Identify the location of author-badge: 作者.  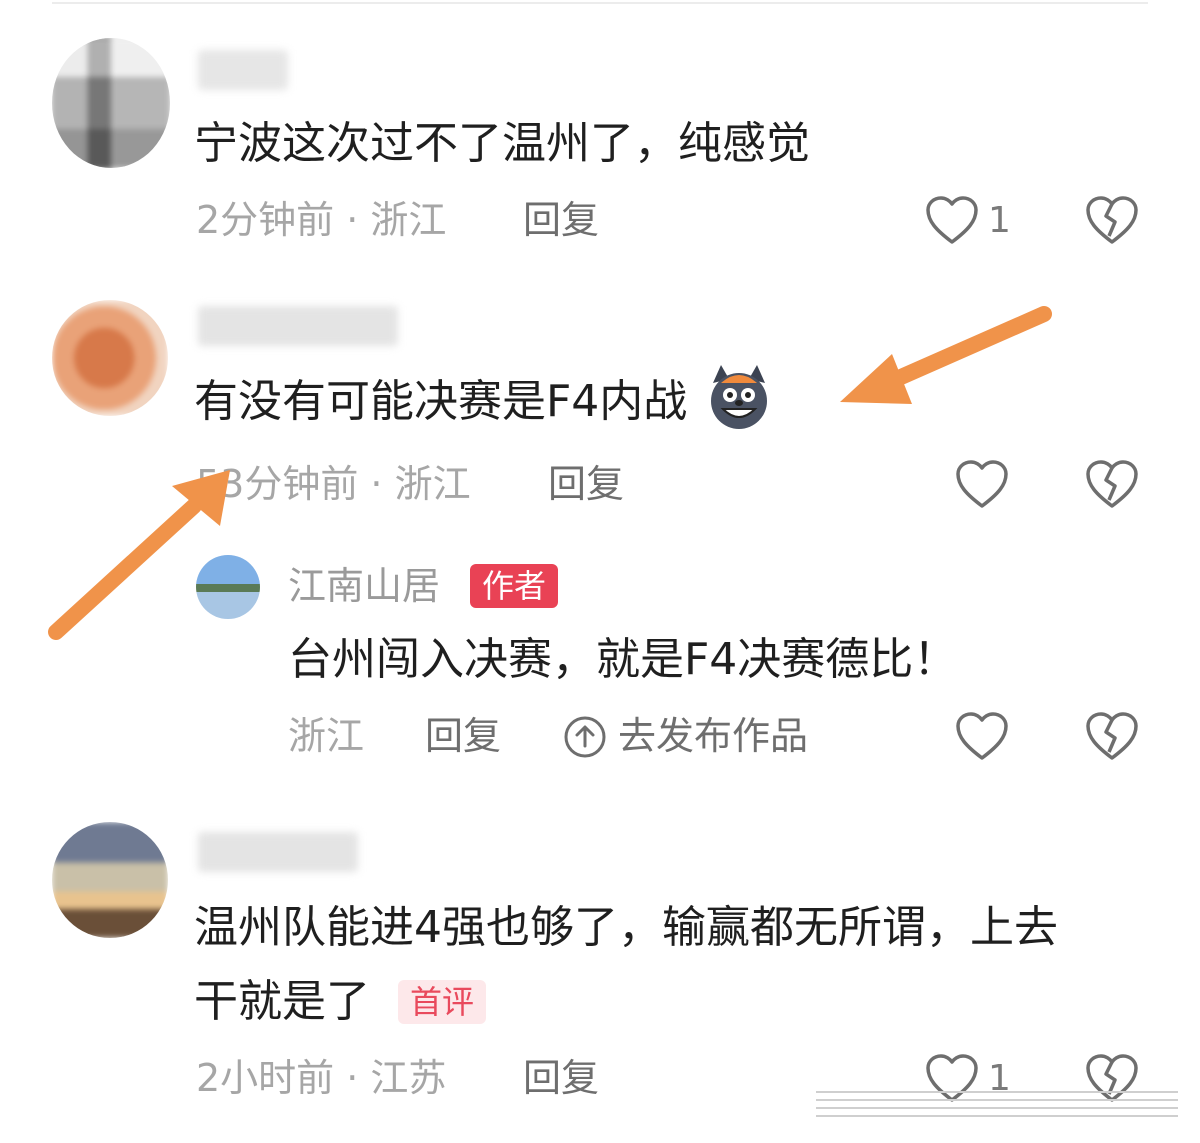
(514, 586).